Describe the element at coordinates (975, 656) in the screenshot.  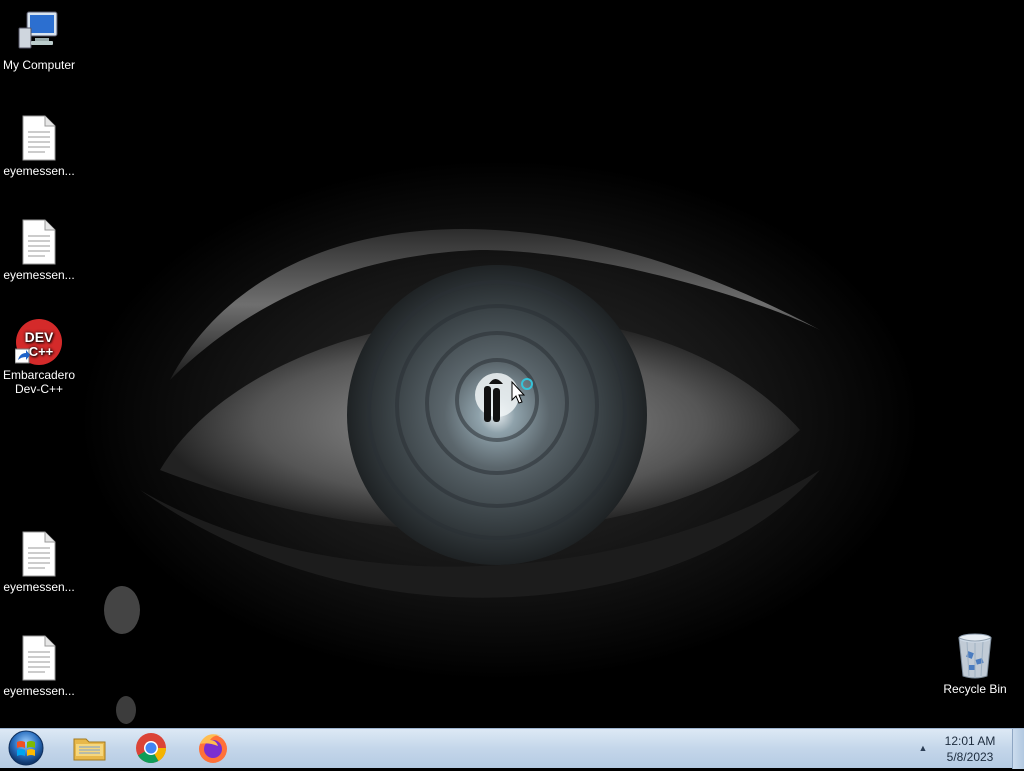
I see `recycle-bin-icon` at that location.